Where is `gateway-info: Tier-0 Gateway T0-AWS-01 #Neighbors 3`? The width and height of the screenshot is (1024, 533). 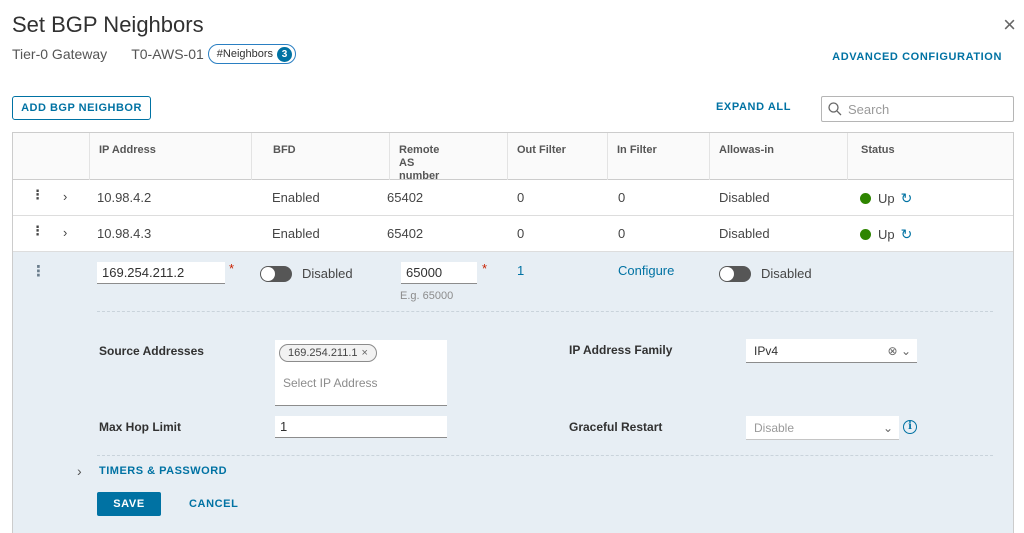
gateway-info: Tier-0 Gateway T0-AWS-01 #Neighbors 3 is located at coordinates (154, 54).